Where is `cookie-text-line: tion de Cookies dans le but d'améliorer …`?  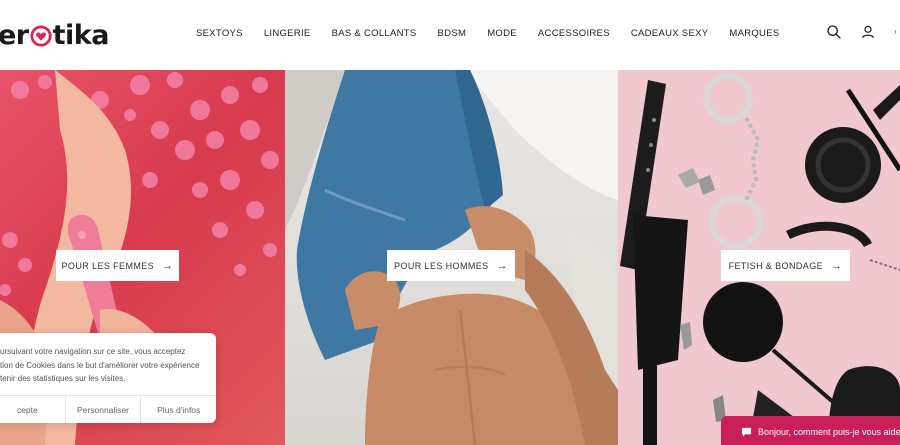 cookie-text-line: tion de Cookies dans le but d'améliorer … is located at coordinates (100, 365).